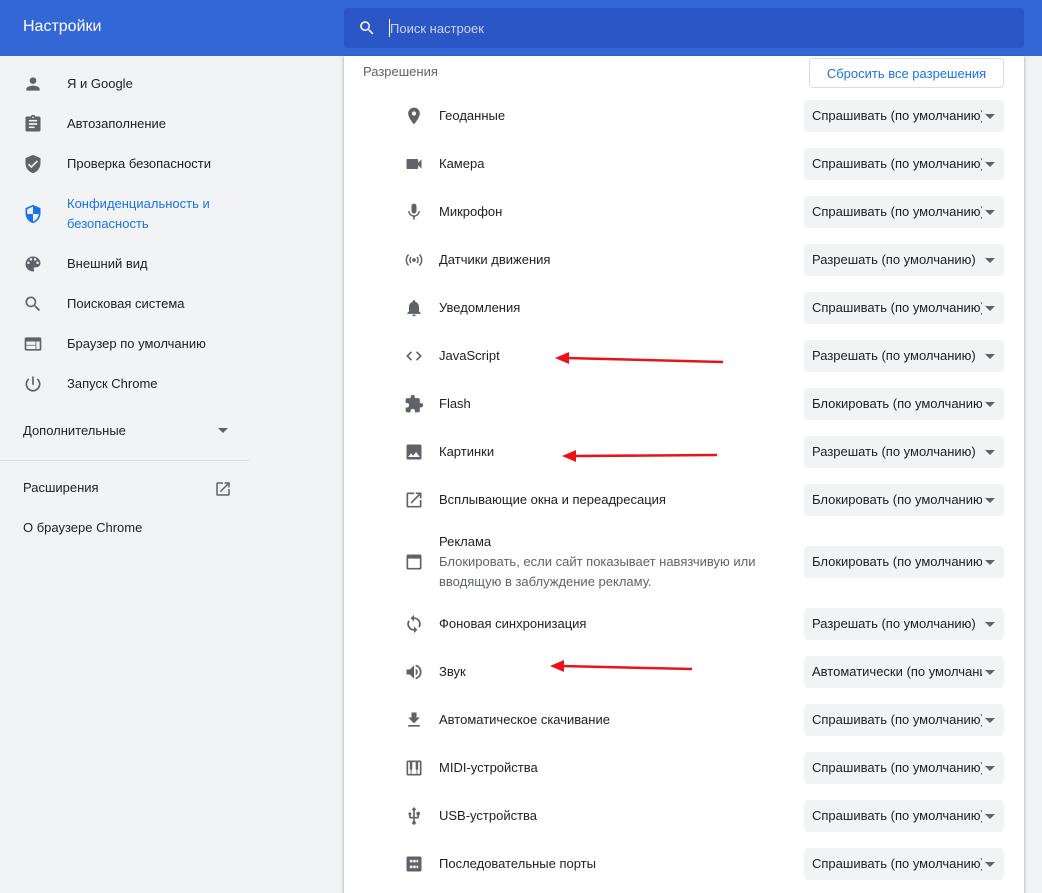 This screenshot has width=1042, height=893. Describe the element at coordinates (108, 223) in the screenshot. I see `sidebar-item-label-line2: безопасность` at that location.